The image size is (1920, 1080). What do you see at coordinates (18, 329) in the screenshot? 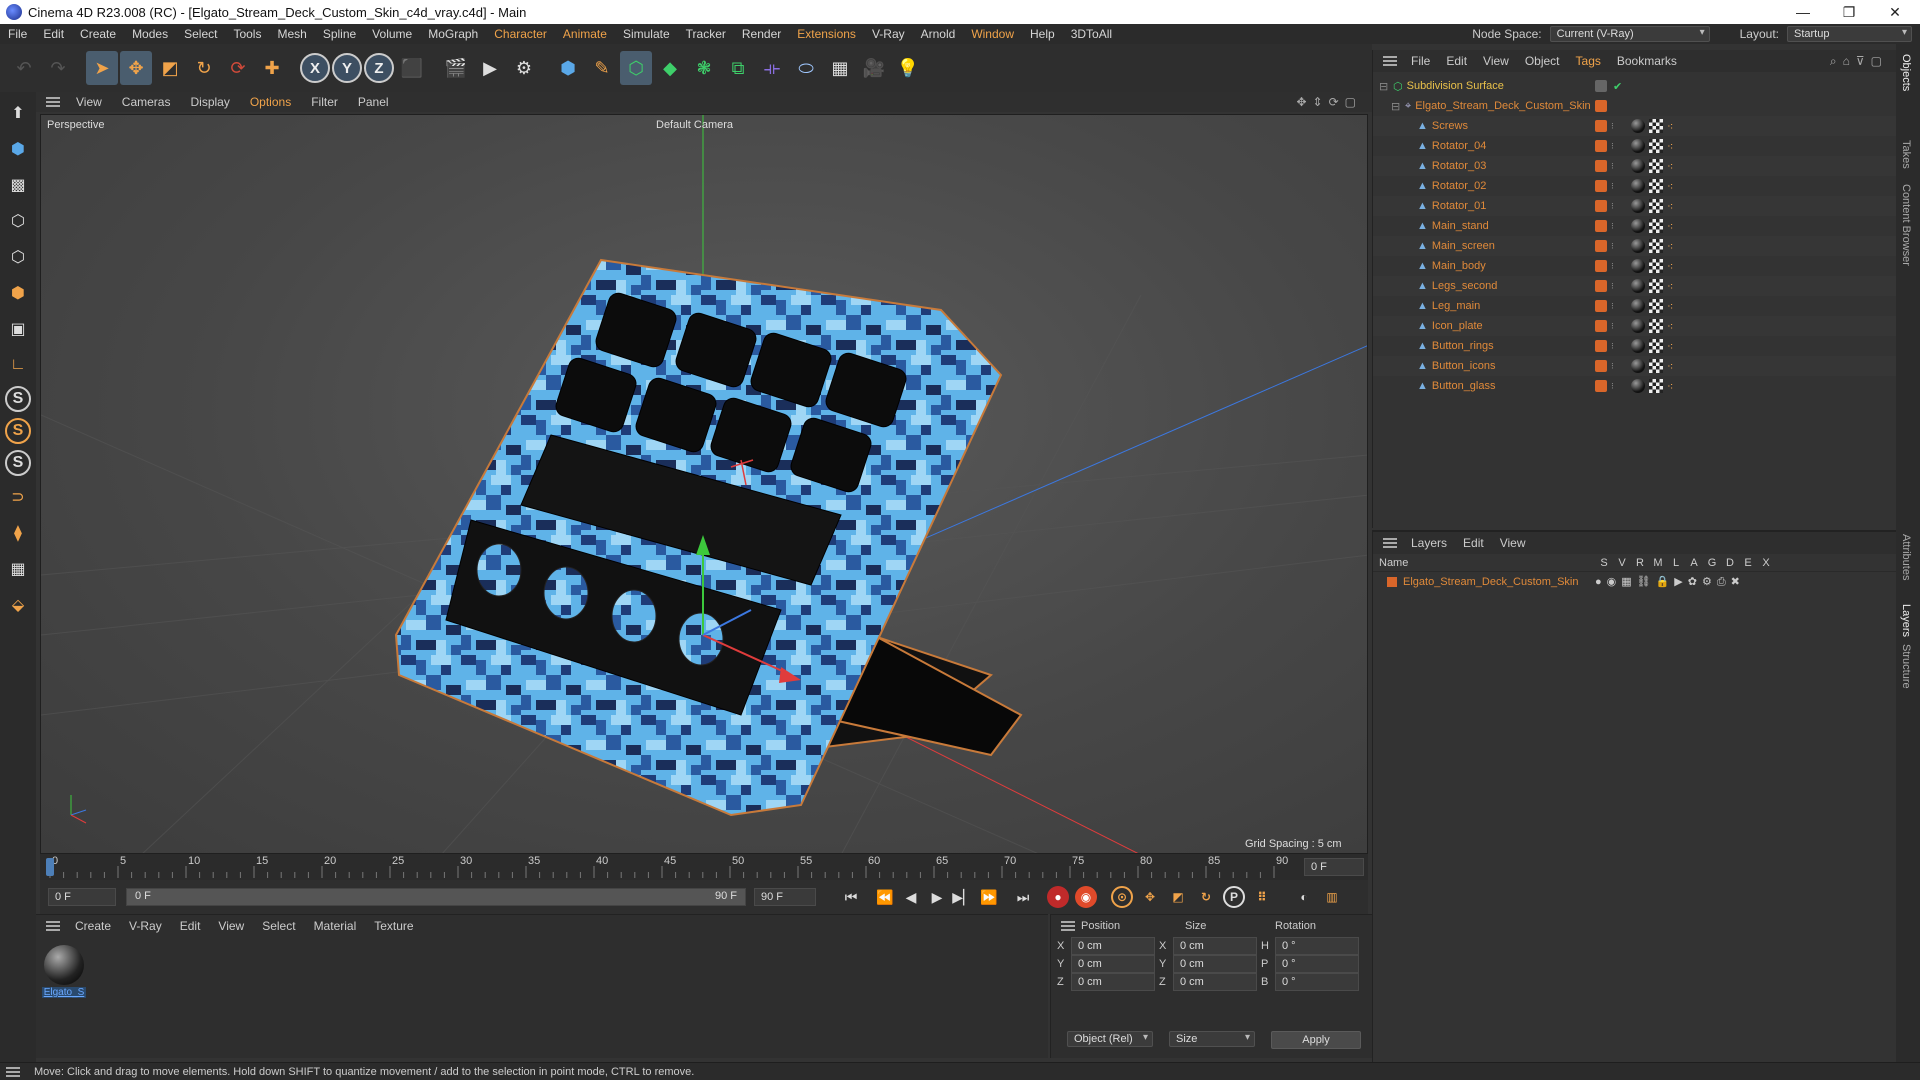
I see `uv-mode-icon: ▣` at bounding box center [18, 329].